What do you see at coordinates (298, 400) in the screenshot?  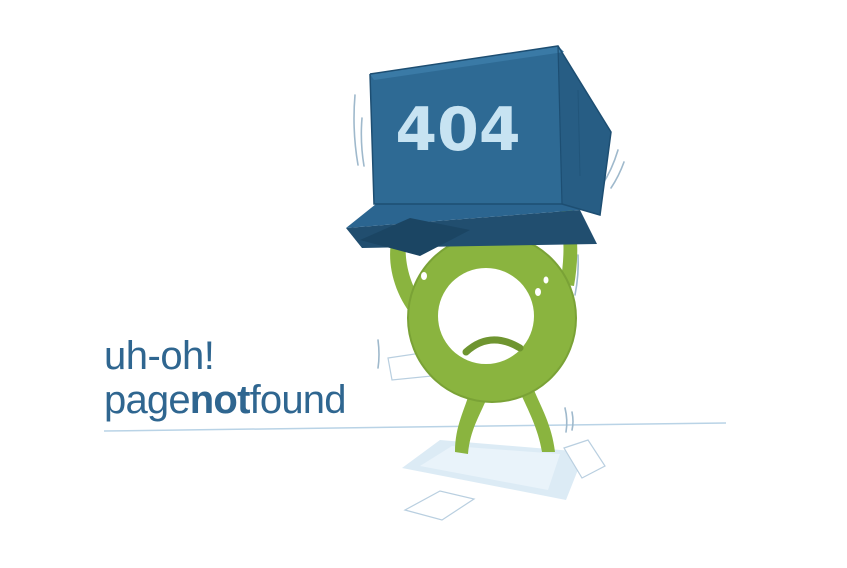 I see `subline-suffix: found` at bounding box center [298, 400].